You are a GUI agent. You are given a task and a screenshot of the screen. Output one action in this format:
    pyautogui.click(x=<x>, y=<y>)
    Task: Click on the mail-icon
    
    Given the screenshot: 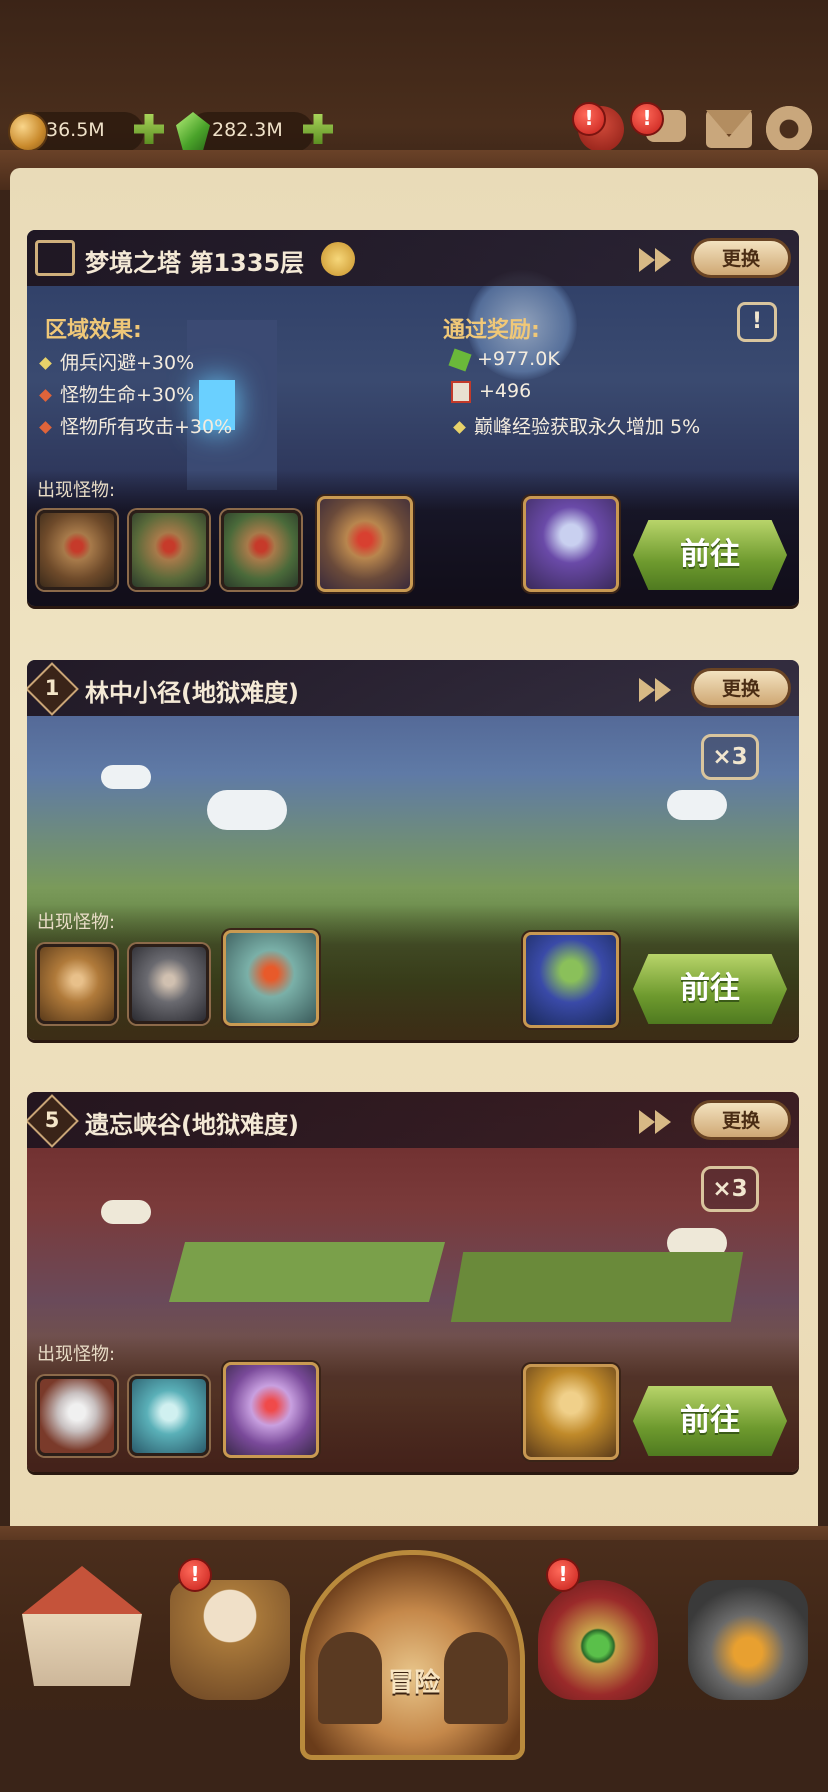 What is the action you would take?
    pyautogui.click(x=729, y=129)
    